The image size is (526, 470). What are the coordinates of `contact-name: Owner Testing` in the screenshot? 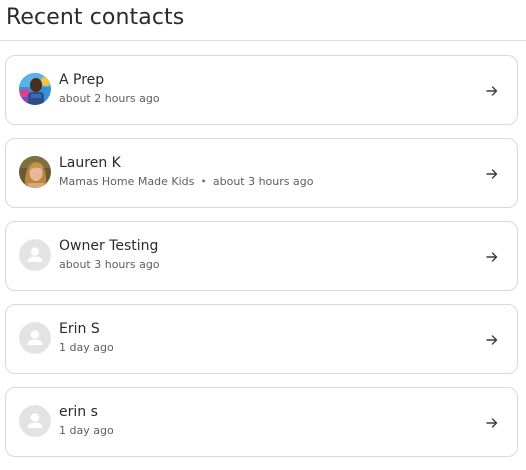 It's located at (109, 246).